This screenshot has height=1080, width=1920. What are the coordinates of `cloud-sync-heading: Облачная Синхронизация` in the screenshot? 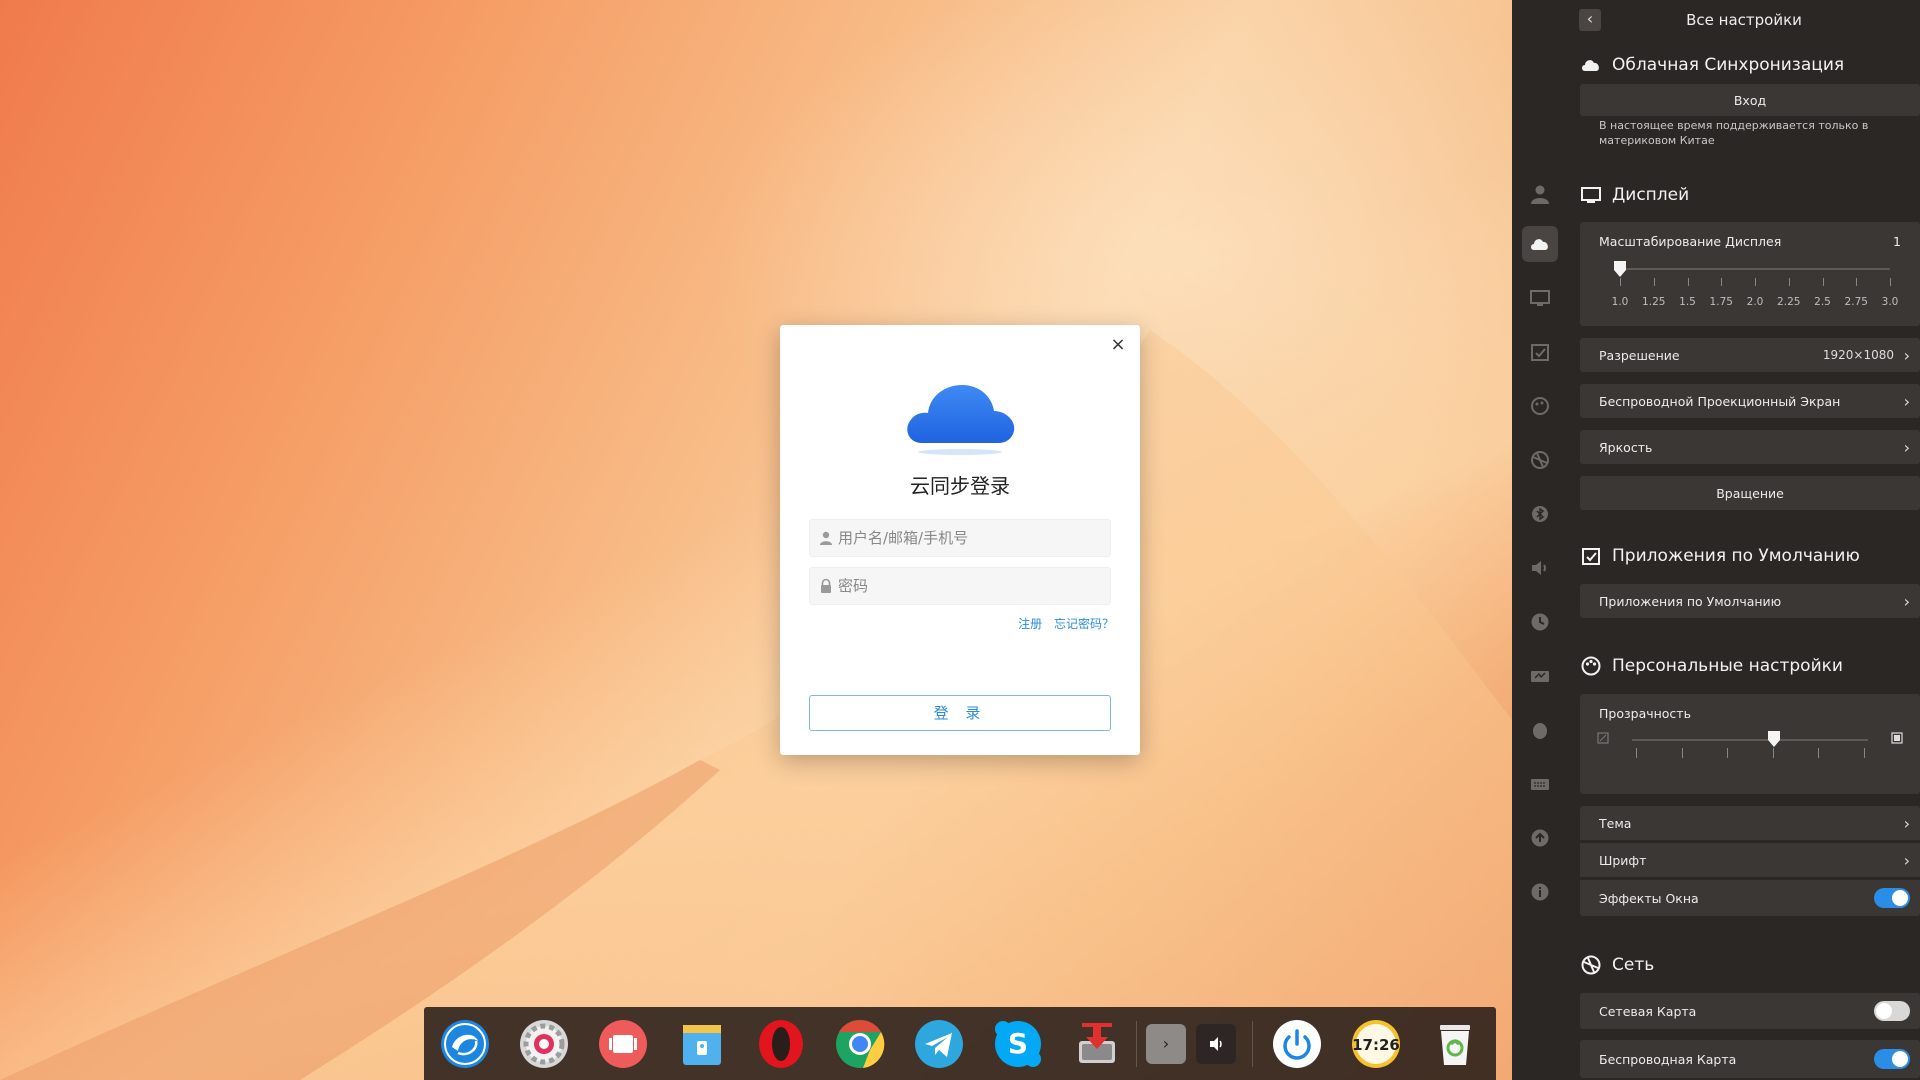 It's located at (1712, 65).